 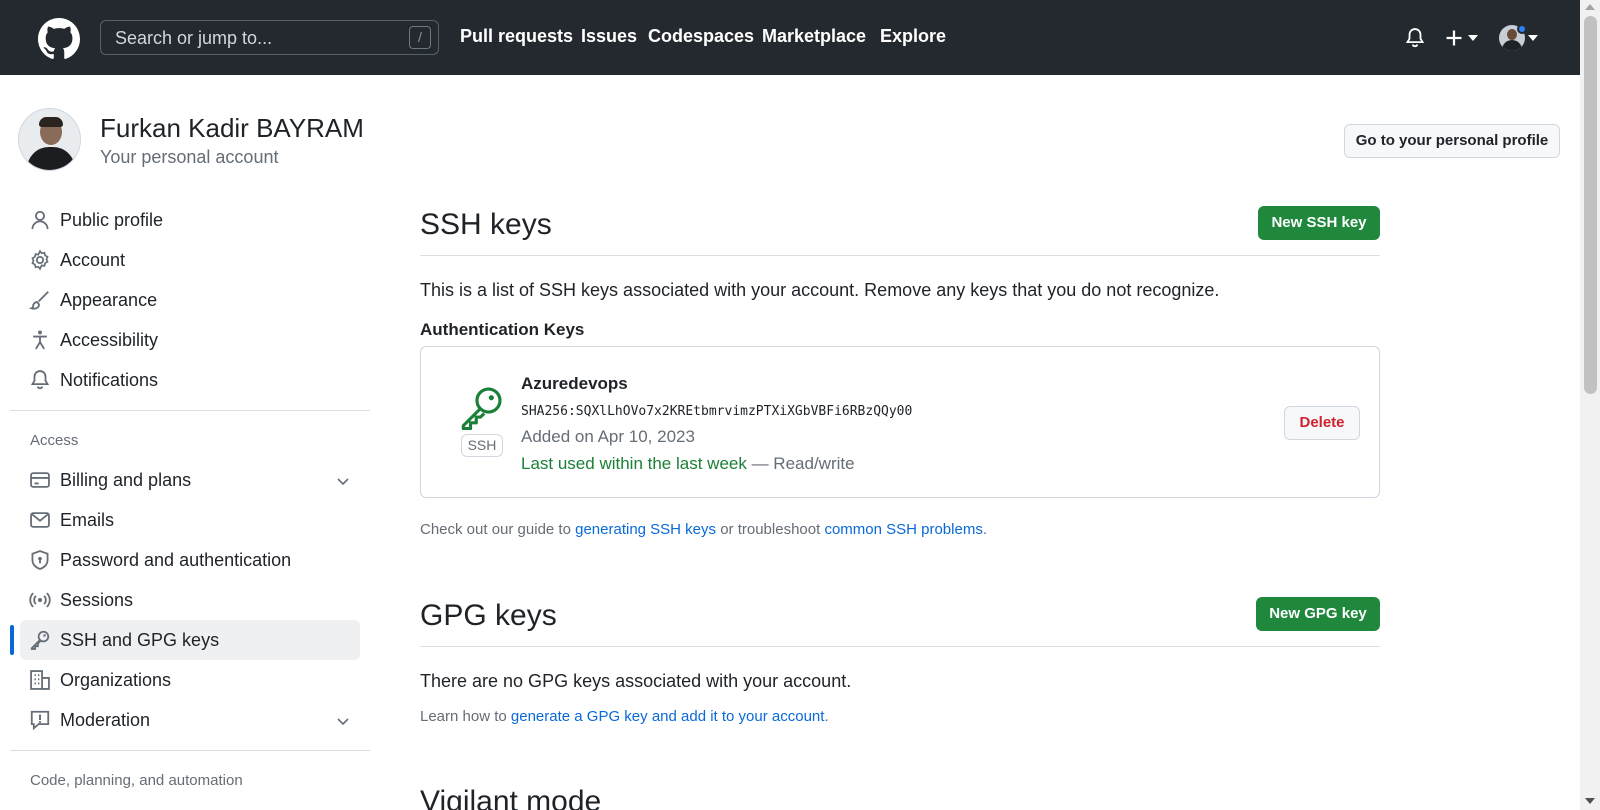 What do you see at coordinates (1590, 801) in the screenshot?
I see `scroll-down-arrow-icon` at bounding box center [1590, 801].